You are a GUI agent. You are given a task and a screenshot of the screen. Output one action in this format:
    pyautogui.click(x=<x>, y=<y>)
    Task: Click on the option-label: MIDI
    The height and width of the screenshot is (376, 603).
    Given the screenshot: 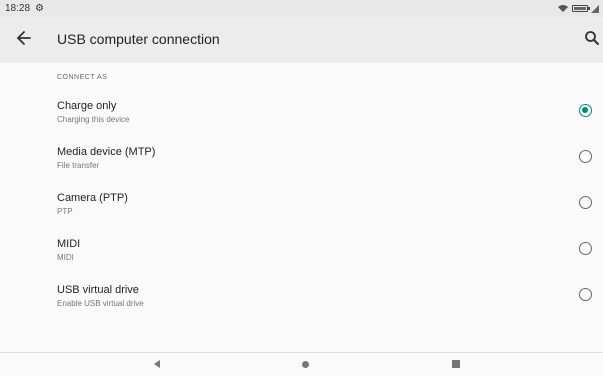 What is the action you would take?
    pyautogui.click(x=69, y=244)
    